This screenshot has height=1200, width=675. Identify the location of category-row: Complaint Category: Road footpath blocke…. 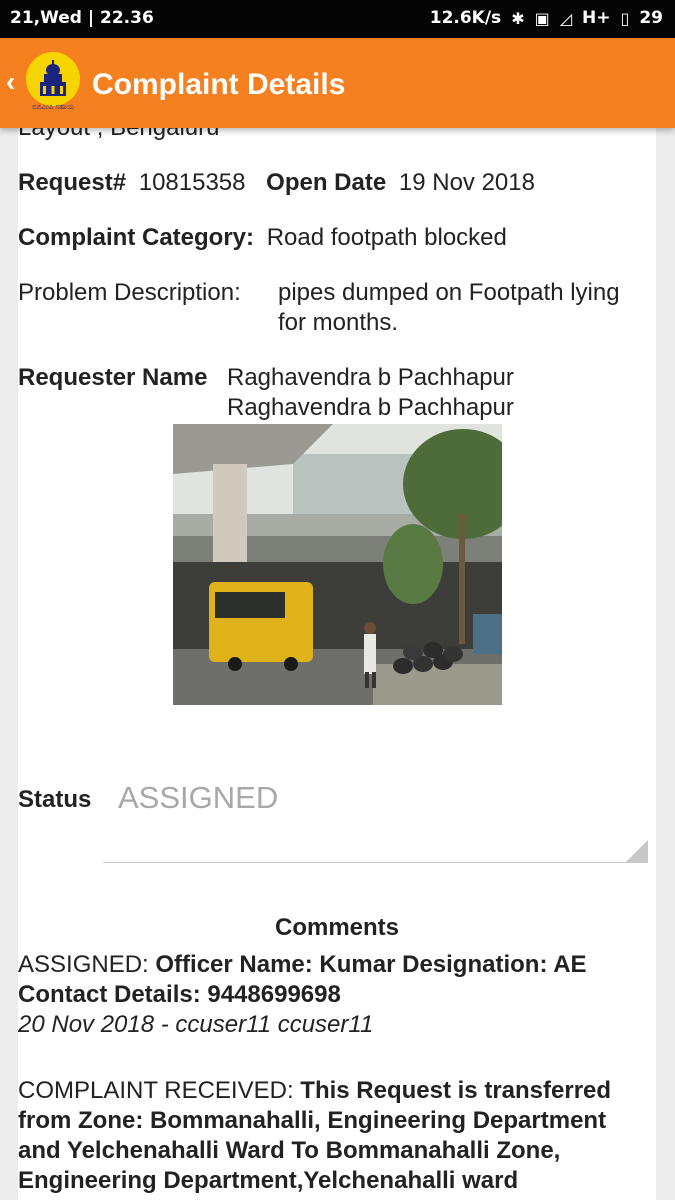
(262, 238).